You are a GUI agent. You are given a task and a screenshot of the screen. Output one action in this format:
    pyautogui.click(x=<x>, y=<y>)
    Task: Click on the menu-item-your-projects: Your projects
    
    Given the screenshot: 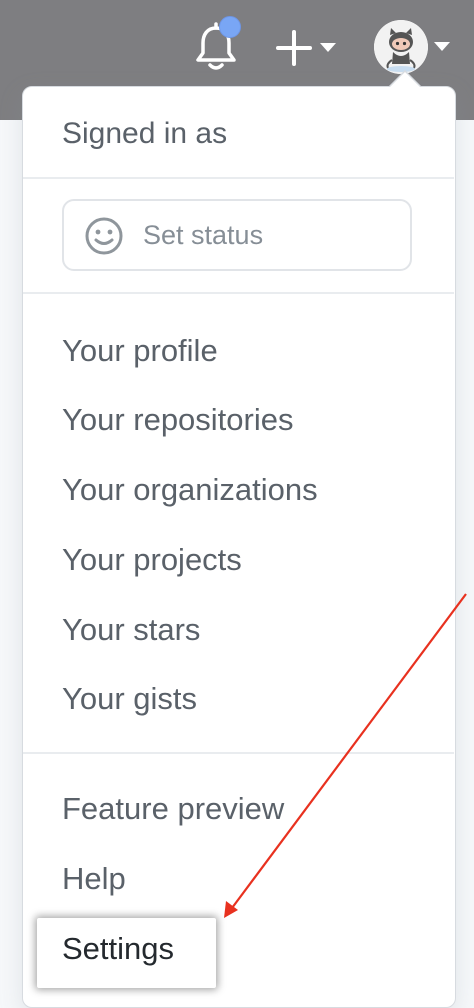 What is the action you would take?
    pyautogui.click(x=152, y=560)
    